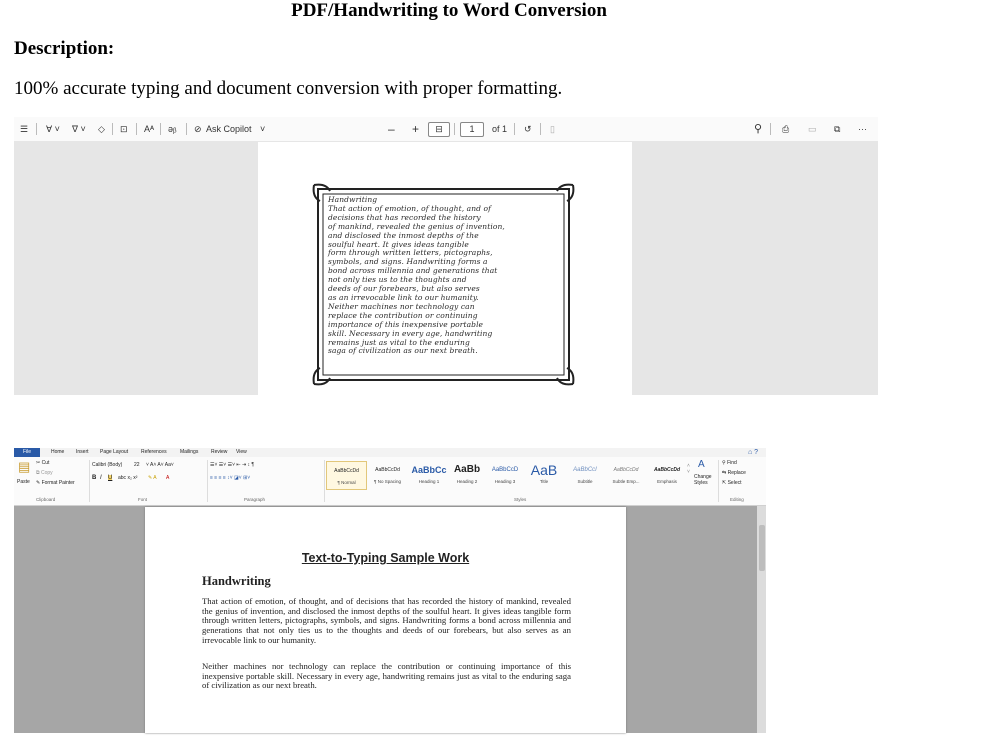  I want to click on contents-icon: ☰, so click(24, 129).